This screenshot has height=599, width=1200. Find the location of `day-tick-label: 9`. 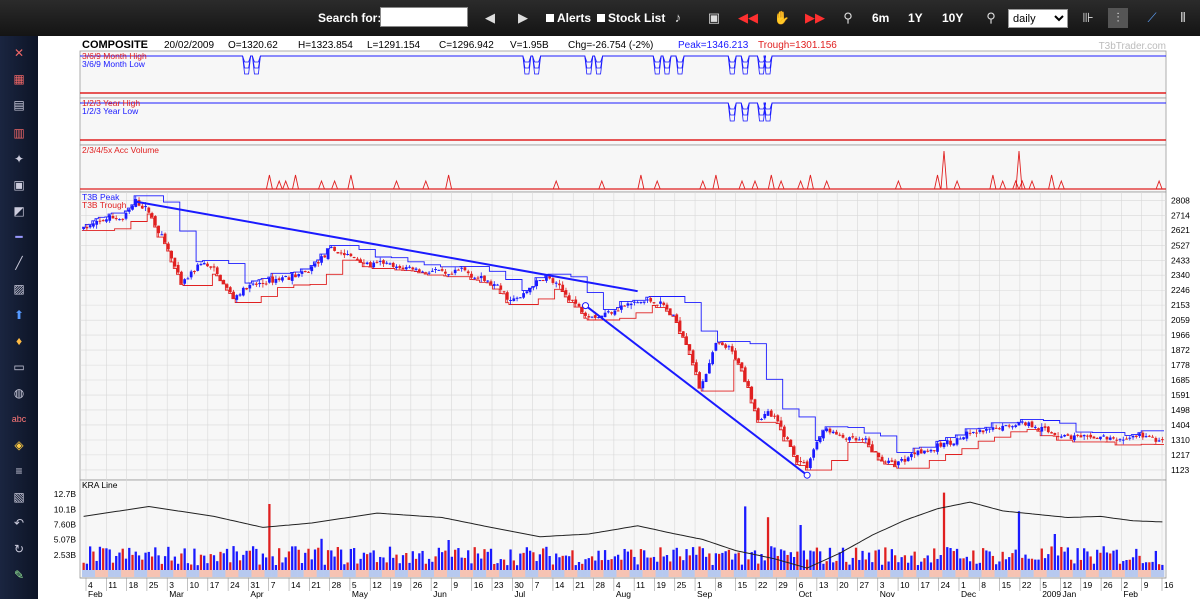

day-tick-label: 9 is located at coordinates (1146, 585).